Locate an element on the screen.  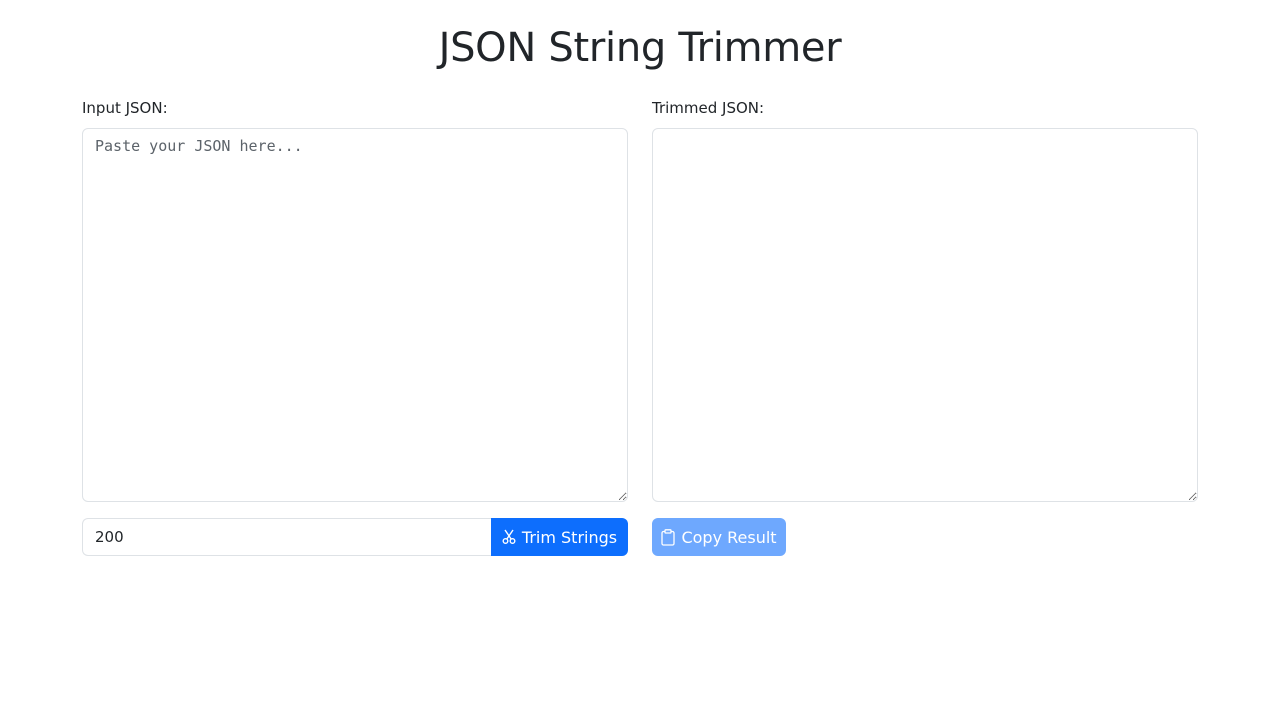
page-title: JSON String Trimmer is located at coordinates (640, 48).